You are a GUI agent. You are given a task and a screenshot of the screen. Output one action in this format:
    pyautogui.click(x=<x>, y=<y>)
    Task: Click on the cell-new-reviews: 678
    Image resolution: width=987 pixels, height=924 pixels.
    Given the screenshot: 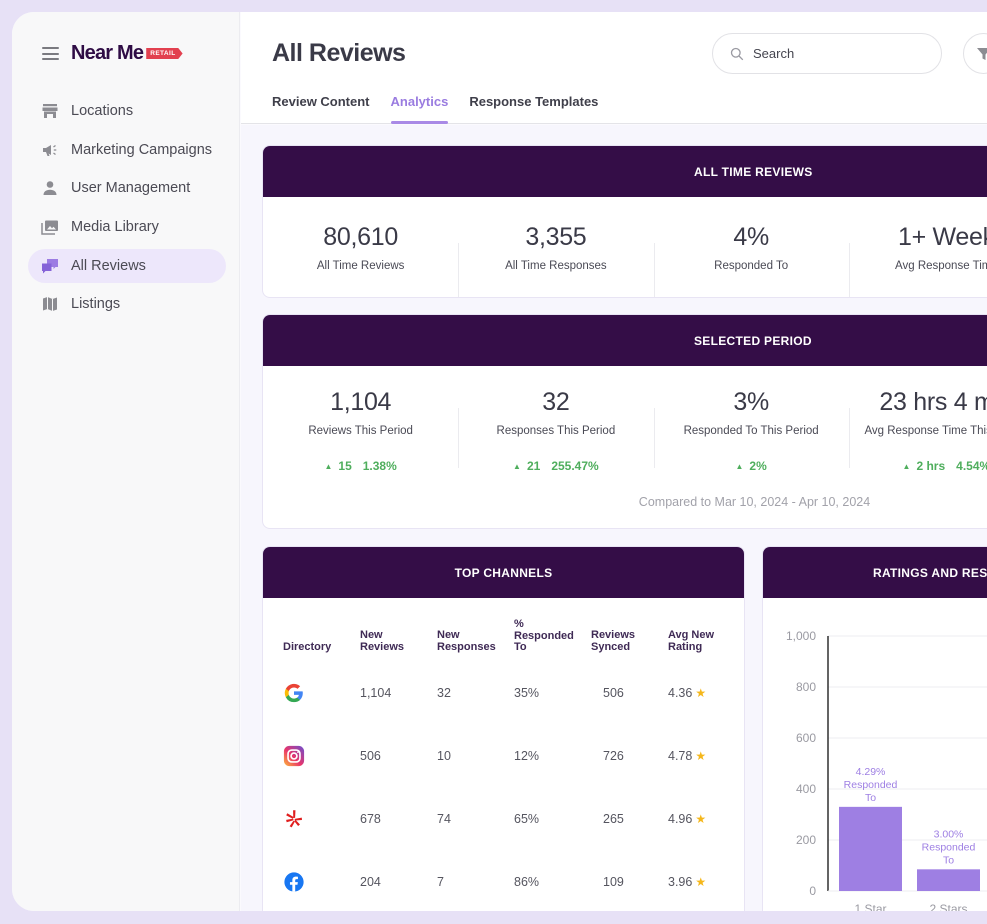 What is the action you would take?
    pyautogui.click(x=370, y=819)
    